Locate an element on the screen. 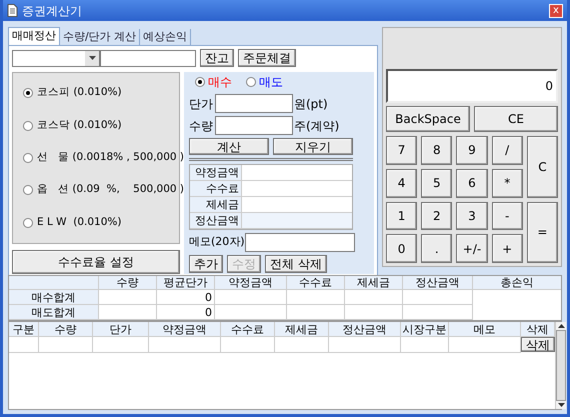  calculator-key: * is located at coordinates (507, 183).